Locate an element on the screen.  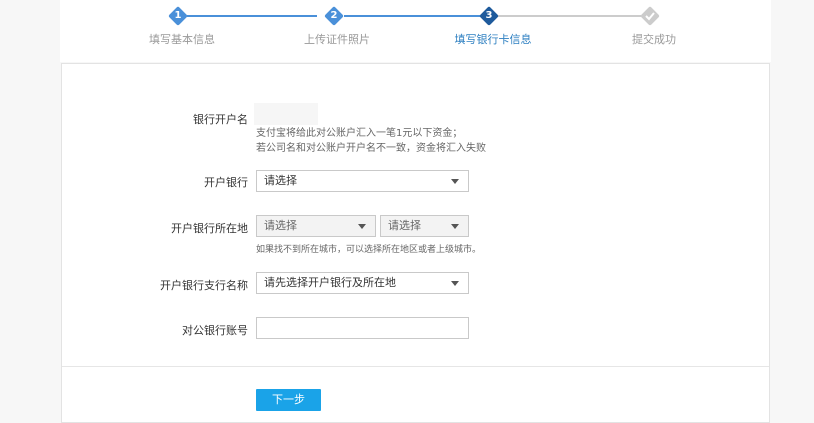
account-name-note-1: 支付宝将给此对公账户汇入一笔1元以下资金； is located at coordinates (359, 133).